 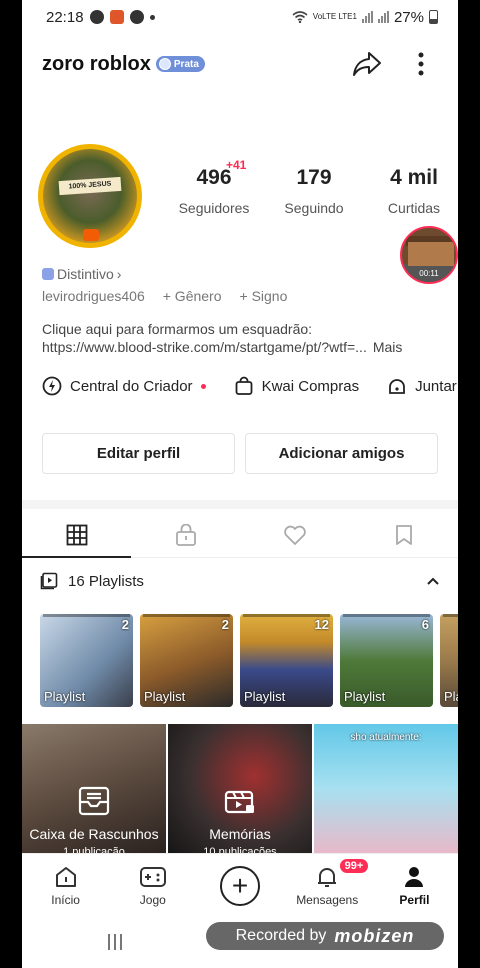 I want to click on add-gender-link: + Gênero, so click(x=192, y=296).